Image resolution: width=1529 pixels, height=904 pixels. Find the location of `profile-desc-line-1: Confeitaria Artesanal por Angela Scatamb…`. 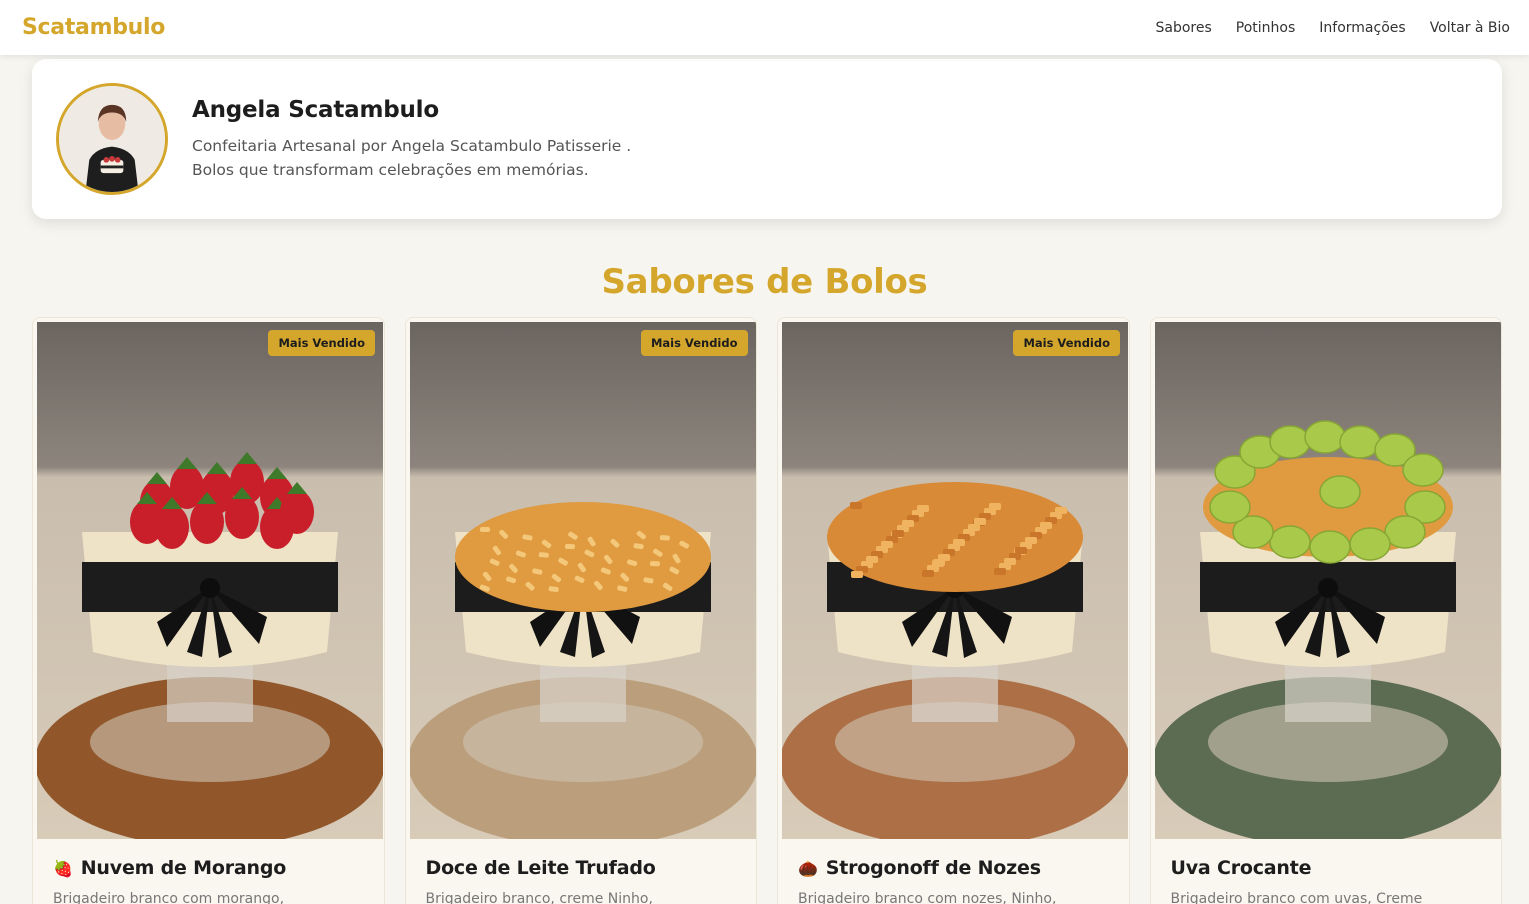

profile-desc-line-1: Confeitaria Artesanal por Angela Scatamb… is located at coordinates (412, 145).